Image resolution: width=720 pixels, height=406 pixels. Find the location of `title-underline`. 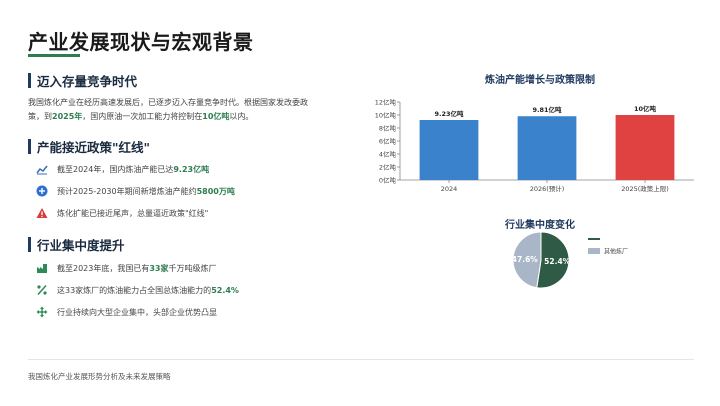

title-underline is located at coordinates (54, 55).